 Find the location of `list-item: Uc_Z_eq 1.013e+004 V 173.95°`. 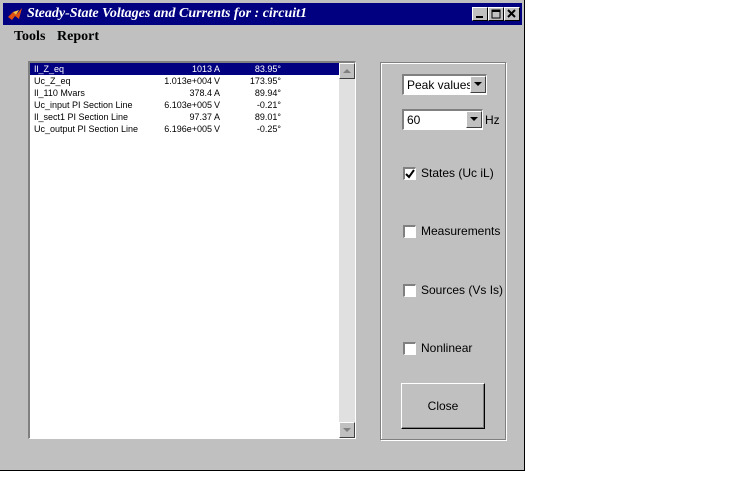

list-item: Uc_Z_eq 1.013e+004 V 173.95° is located at coordinates (185, 81).